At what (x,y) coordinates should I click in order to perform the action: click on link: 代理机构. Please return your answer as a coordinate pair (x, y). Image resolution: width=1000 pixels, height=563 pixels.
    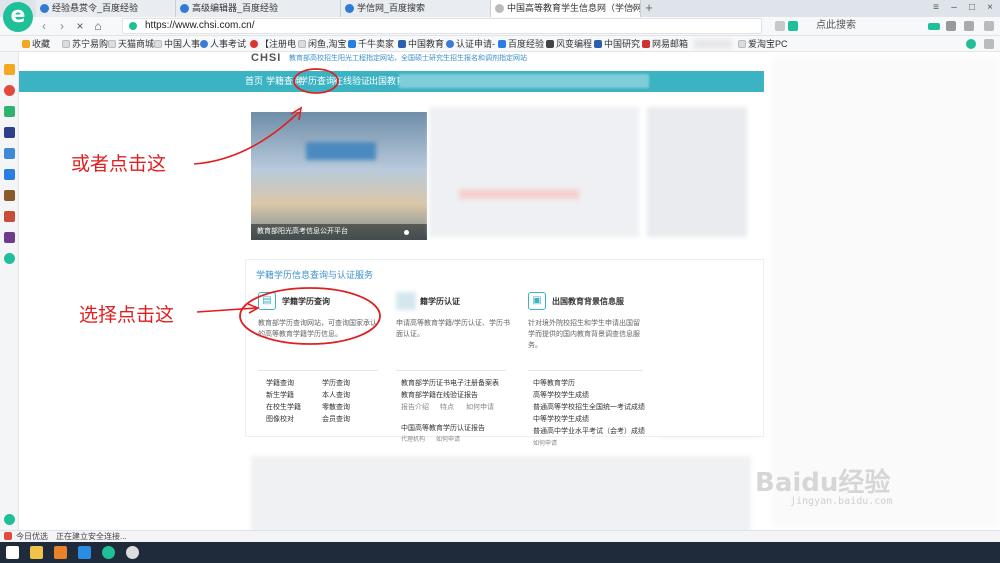
    Looking at the image, I should click on (413, 438).